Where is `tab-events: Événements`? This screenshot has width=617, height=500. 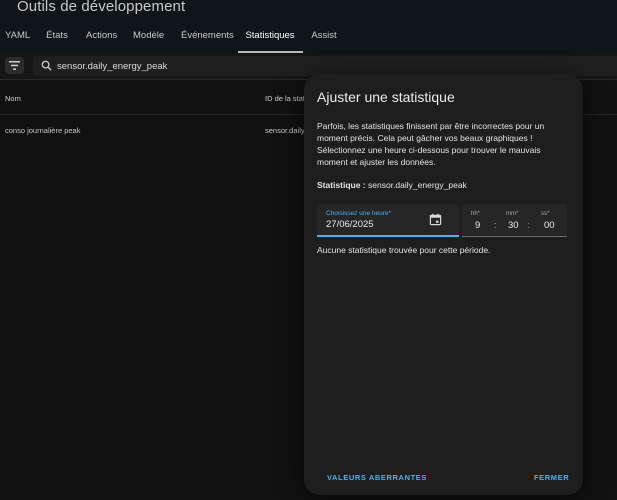
tab-events: Événements is located at coordinates (207, 38).